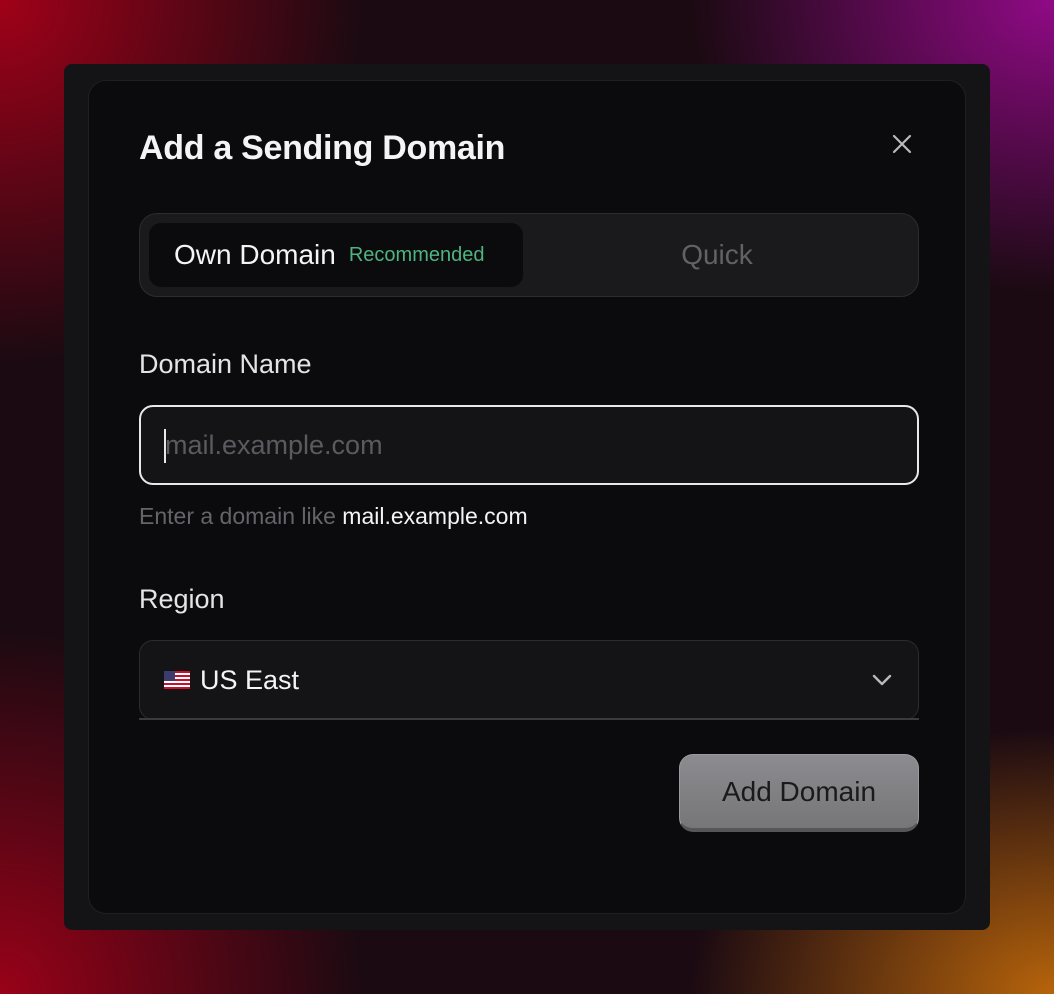 The image size is (1054, 994). I want to click on text-cursor, so click(165, 446).